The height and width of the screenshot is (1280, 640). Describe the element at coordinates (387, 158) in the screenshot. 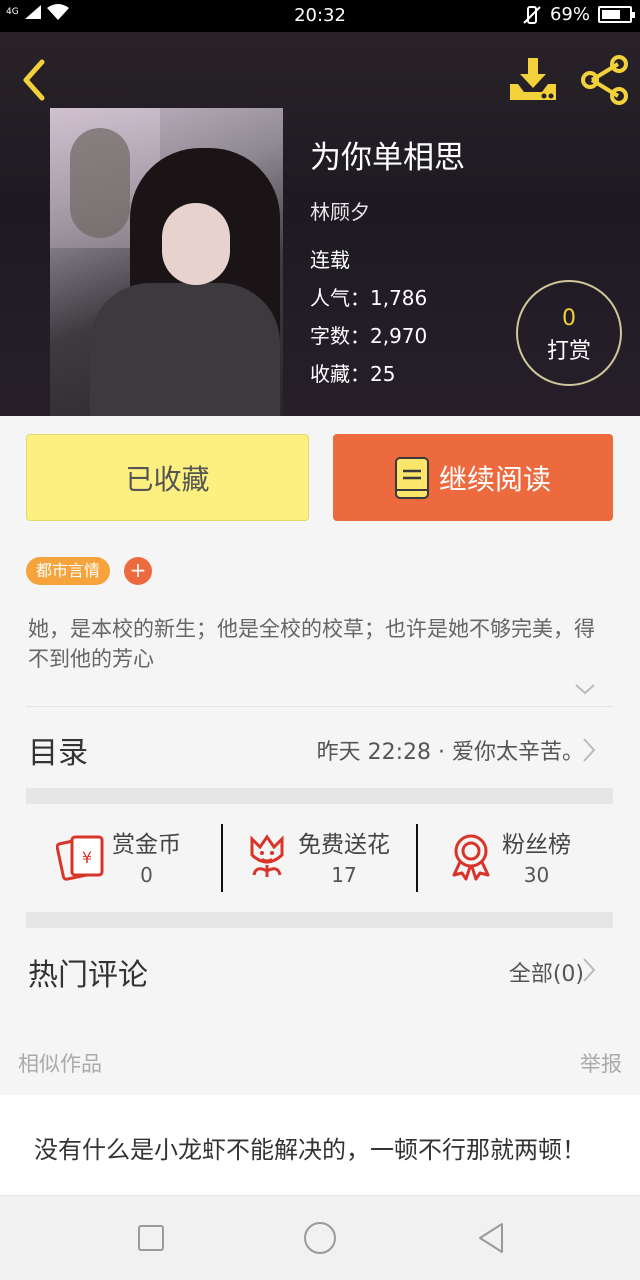

I see `book-title: 为你单相思` at that location.